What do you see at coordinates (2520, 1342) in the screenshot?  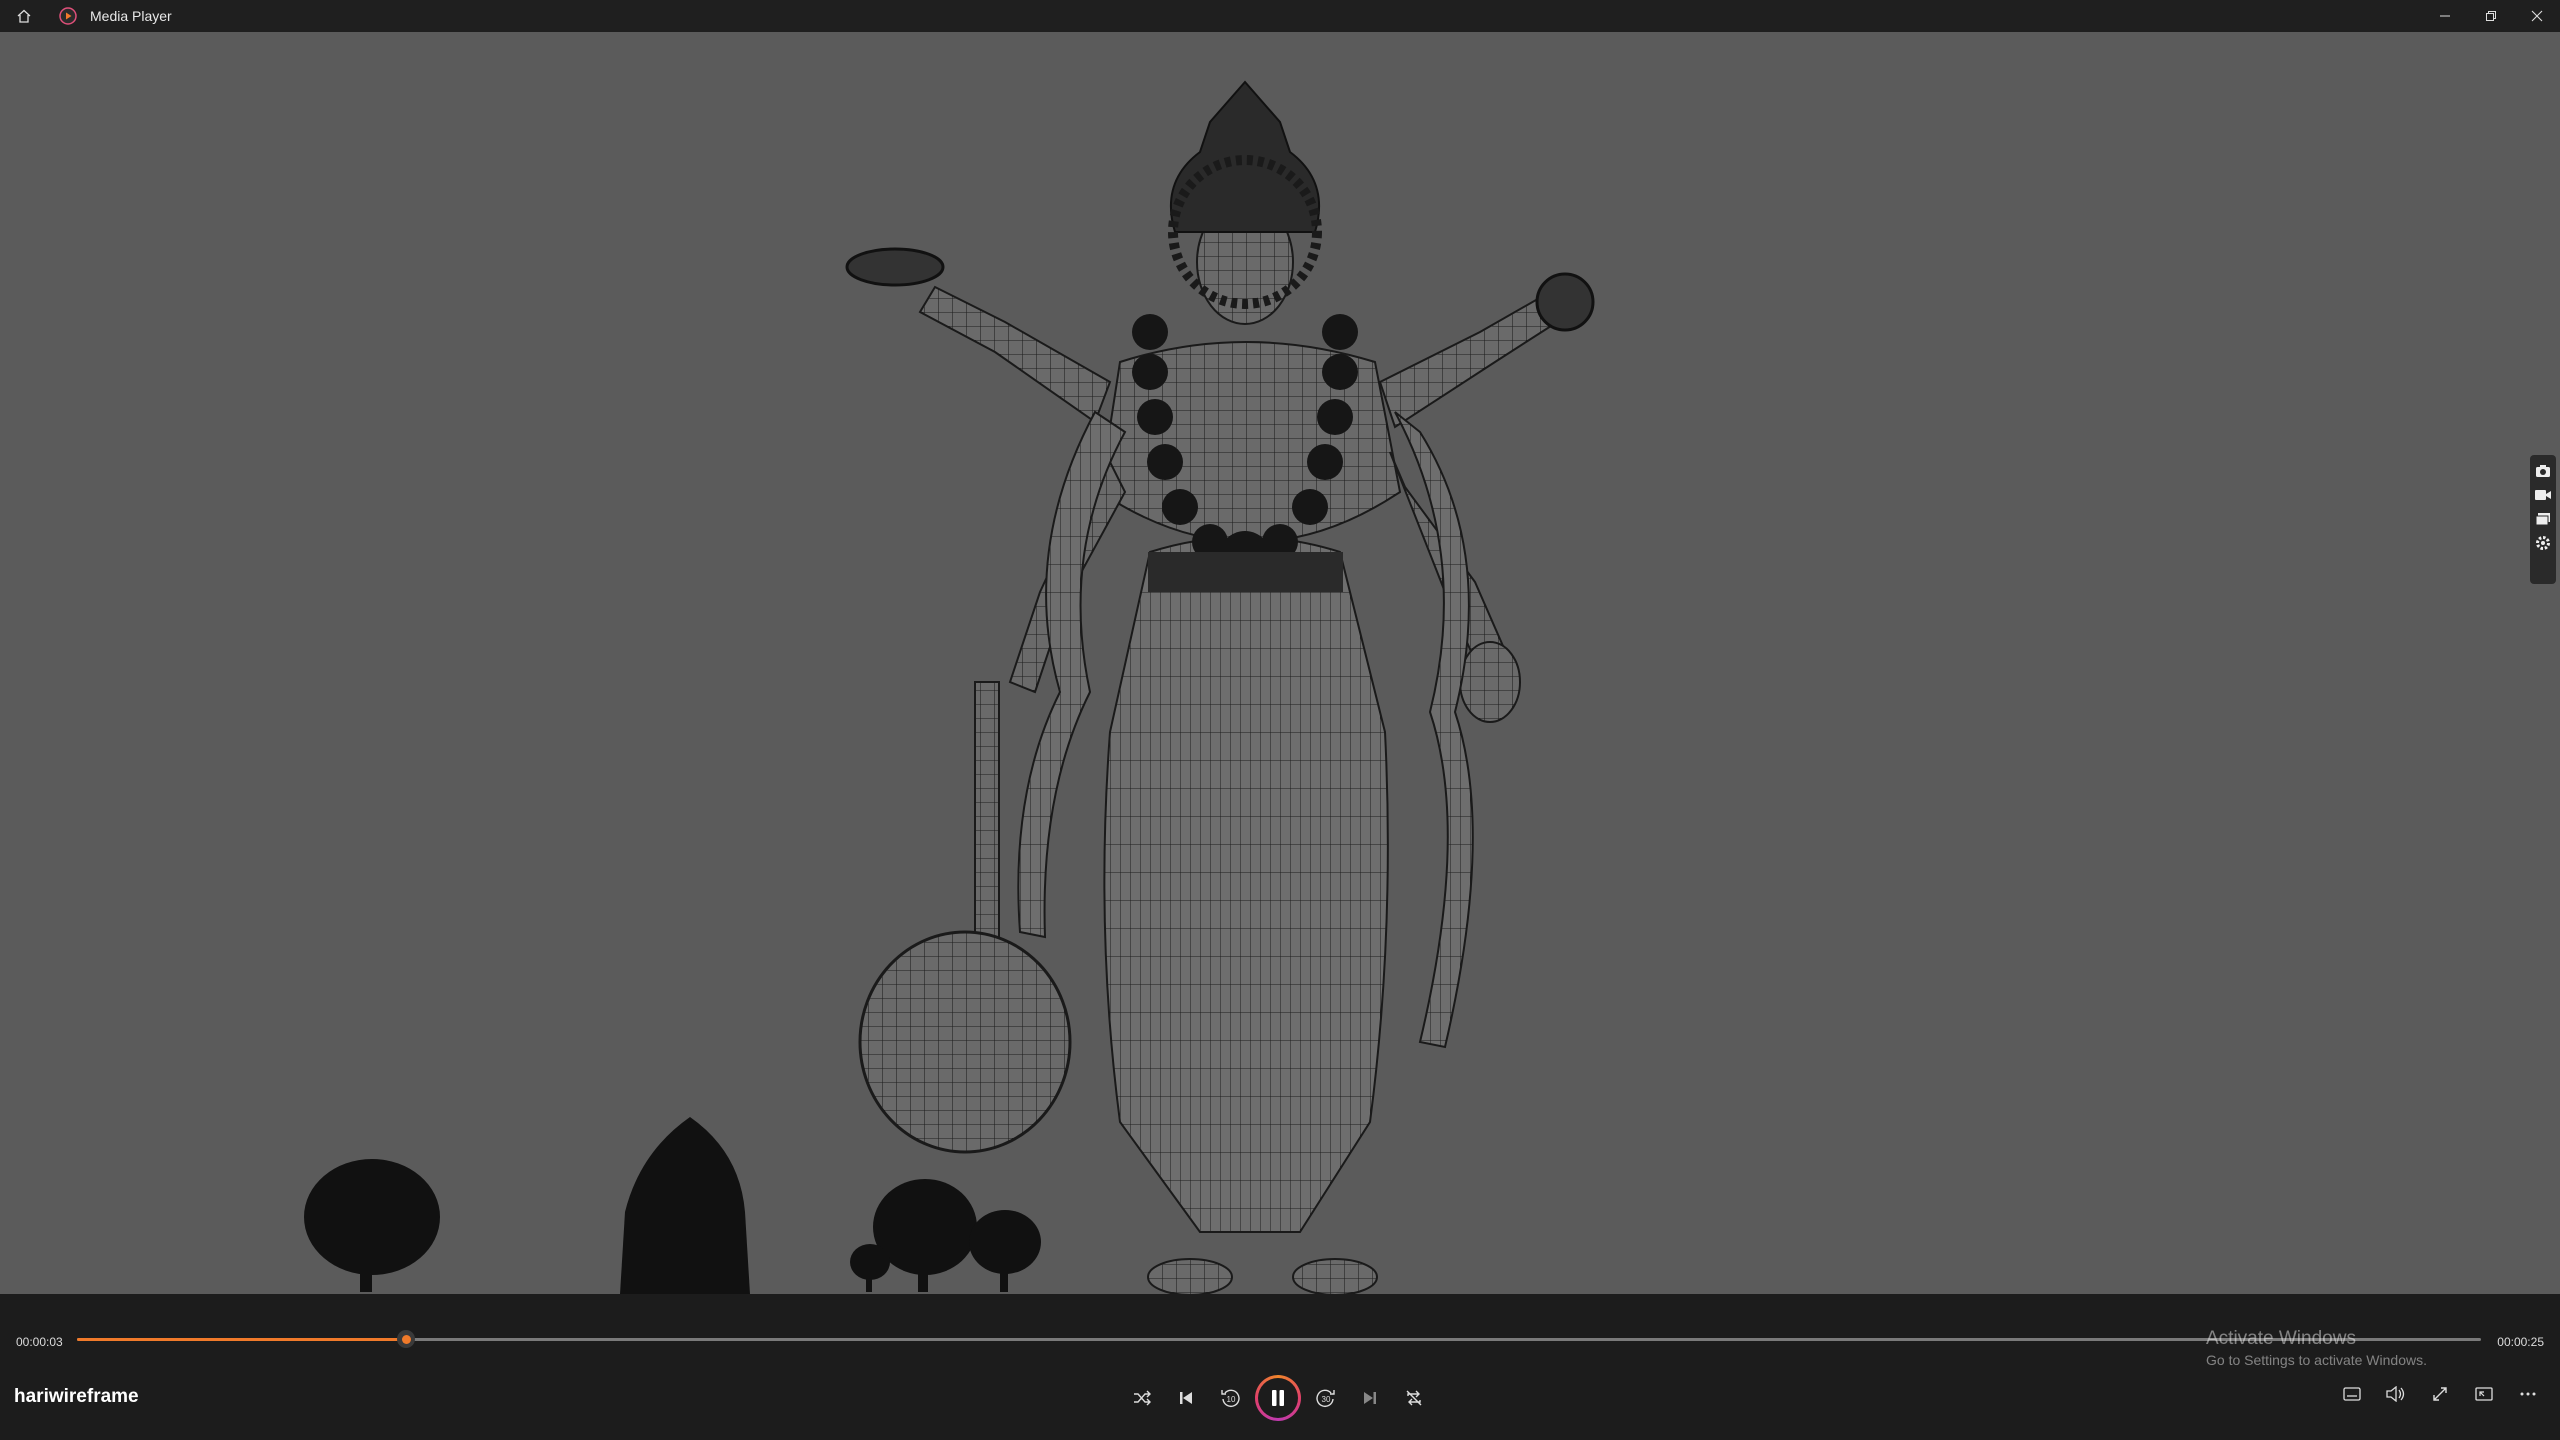 I see `total-time: 00:00:25` at bounding box center [2520, 1342].